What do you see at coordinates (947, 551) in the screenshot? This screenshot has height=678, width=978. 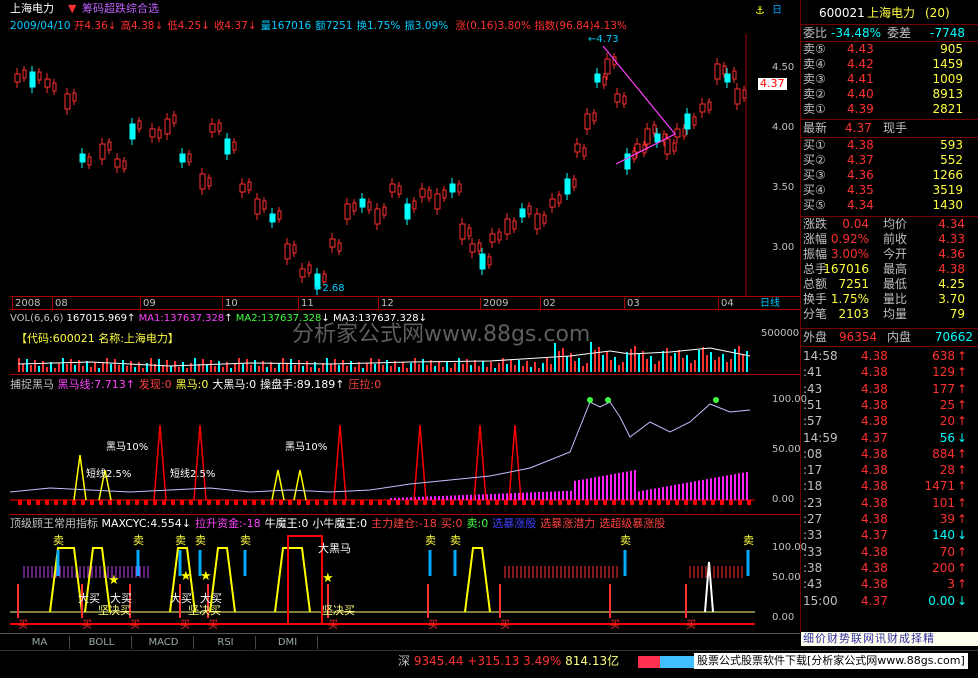 I see `tick-vol: 70` at bounding box center [947, 551].